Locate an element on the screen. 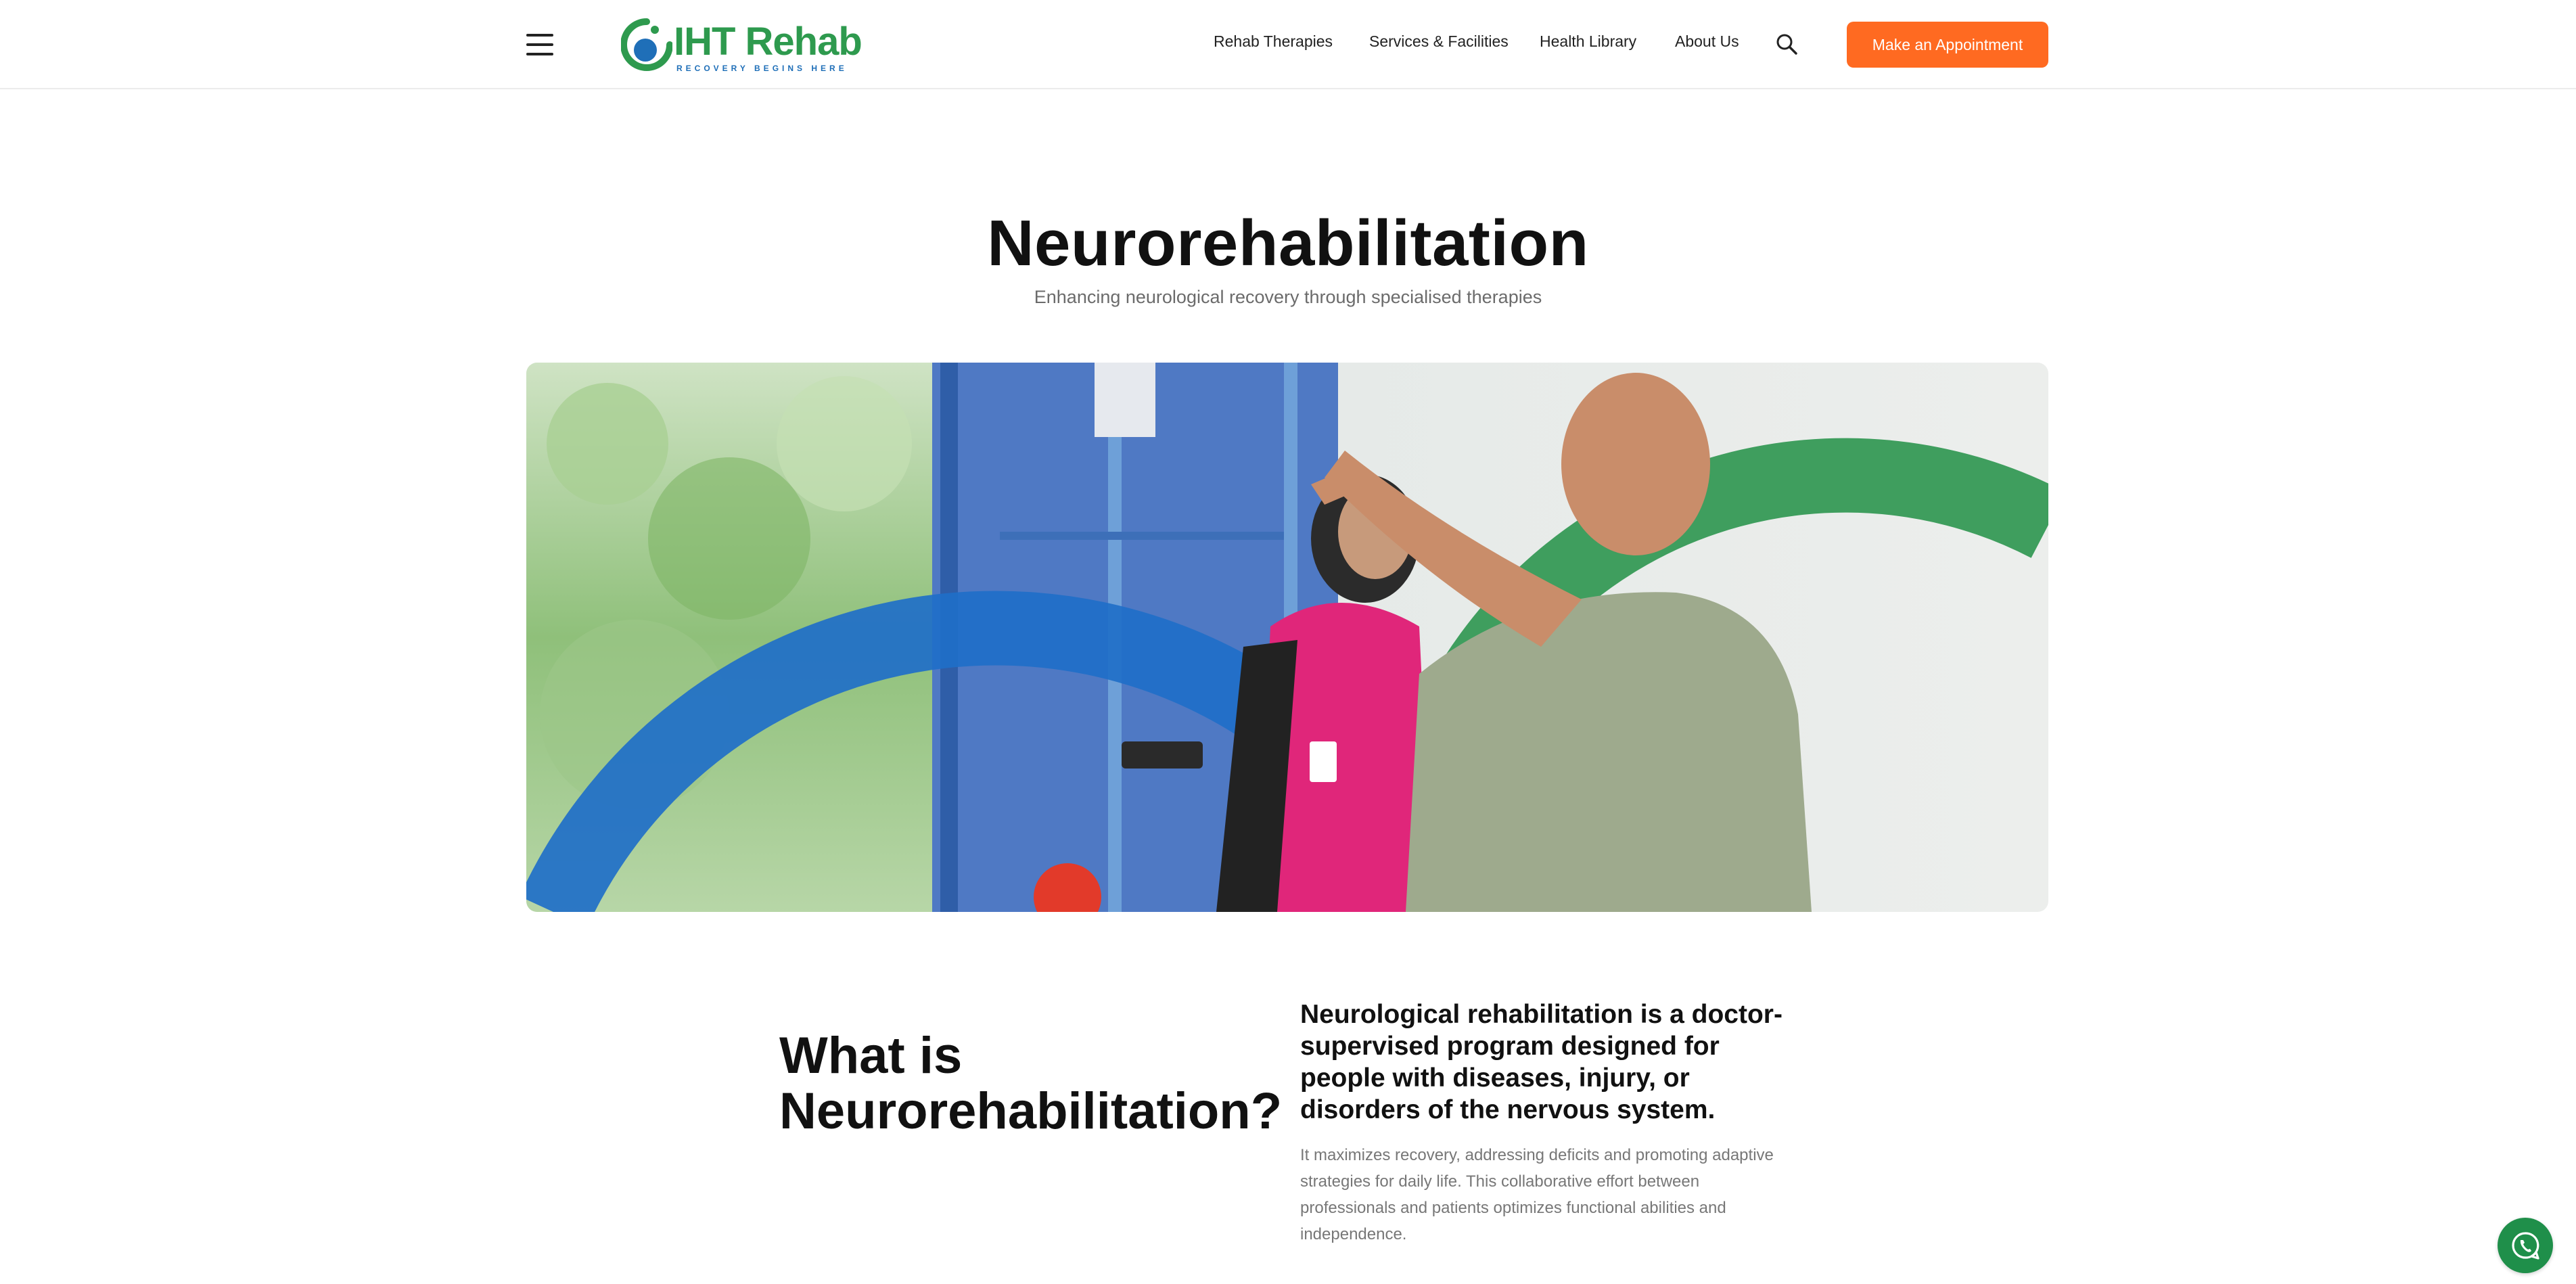 The image size is (2576, 1284). nav-rehab-therapies: Rehab Therapies is located at coordinates (1273, 41).